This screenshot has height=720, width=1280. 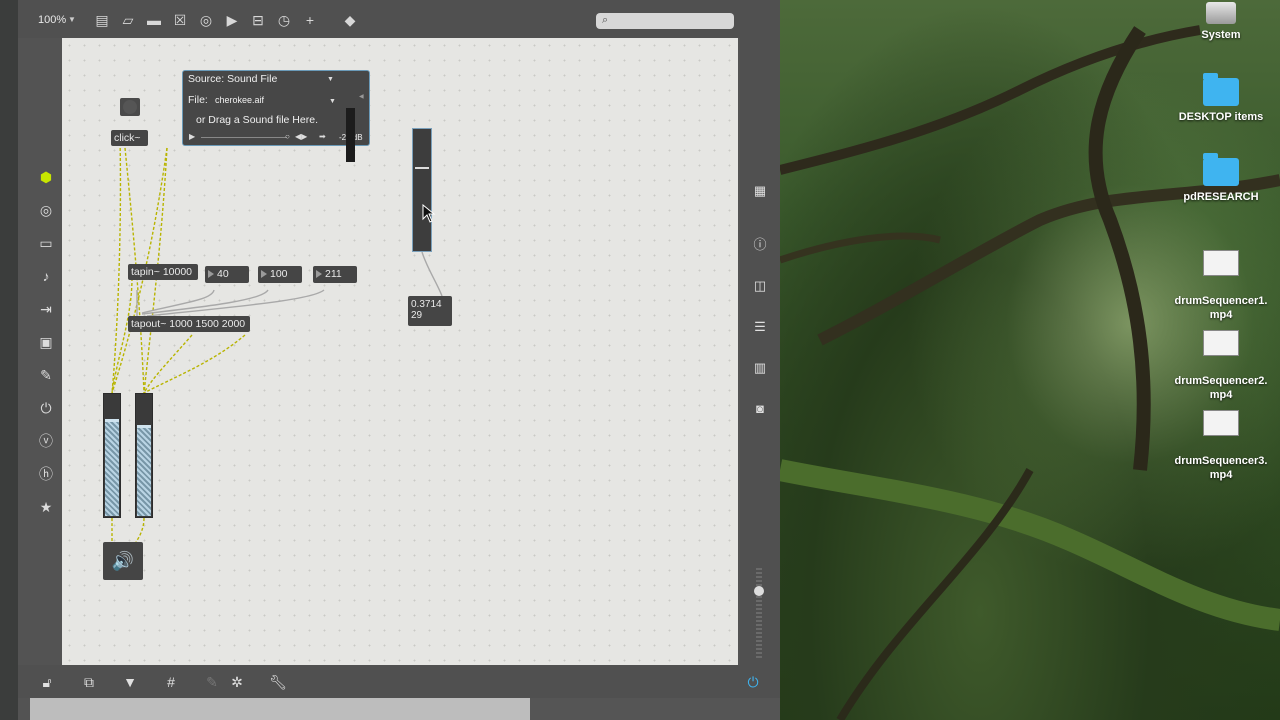 I want to click on add-object-icon: +, so click(x=310, y=20).